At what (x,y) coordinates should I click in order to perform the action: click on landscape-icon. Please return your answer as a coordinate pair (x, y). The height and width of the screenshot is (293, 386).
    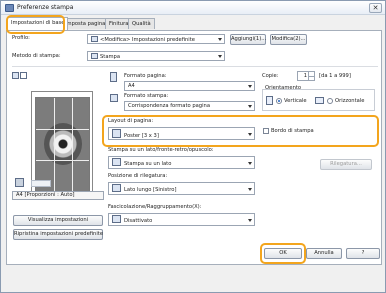
    Looking at the image, I should click on (319, 100).